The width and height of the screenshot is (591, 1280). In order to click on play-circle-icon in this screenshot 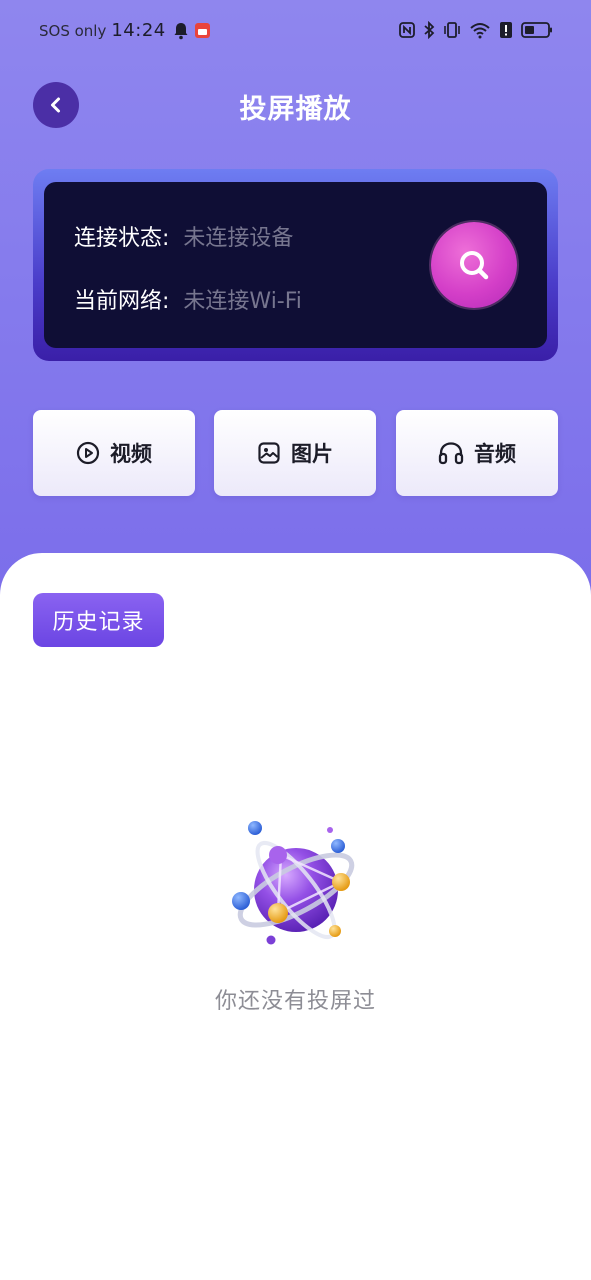, I will do `click(88, 453)`.